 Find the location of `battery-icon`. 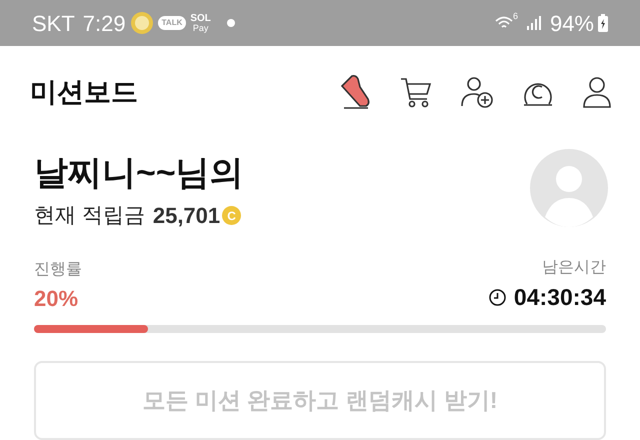

battery-icon is located at coordinates (603, 23).